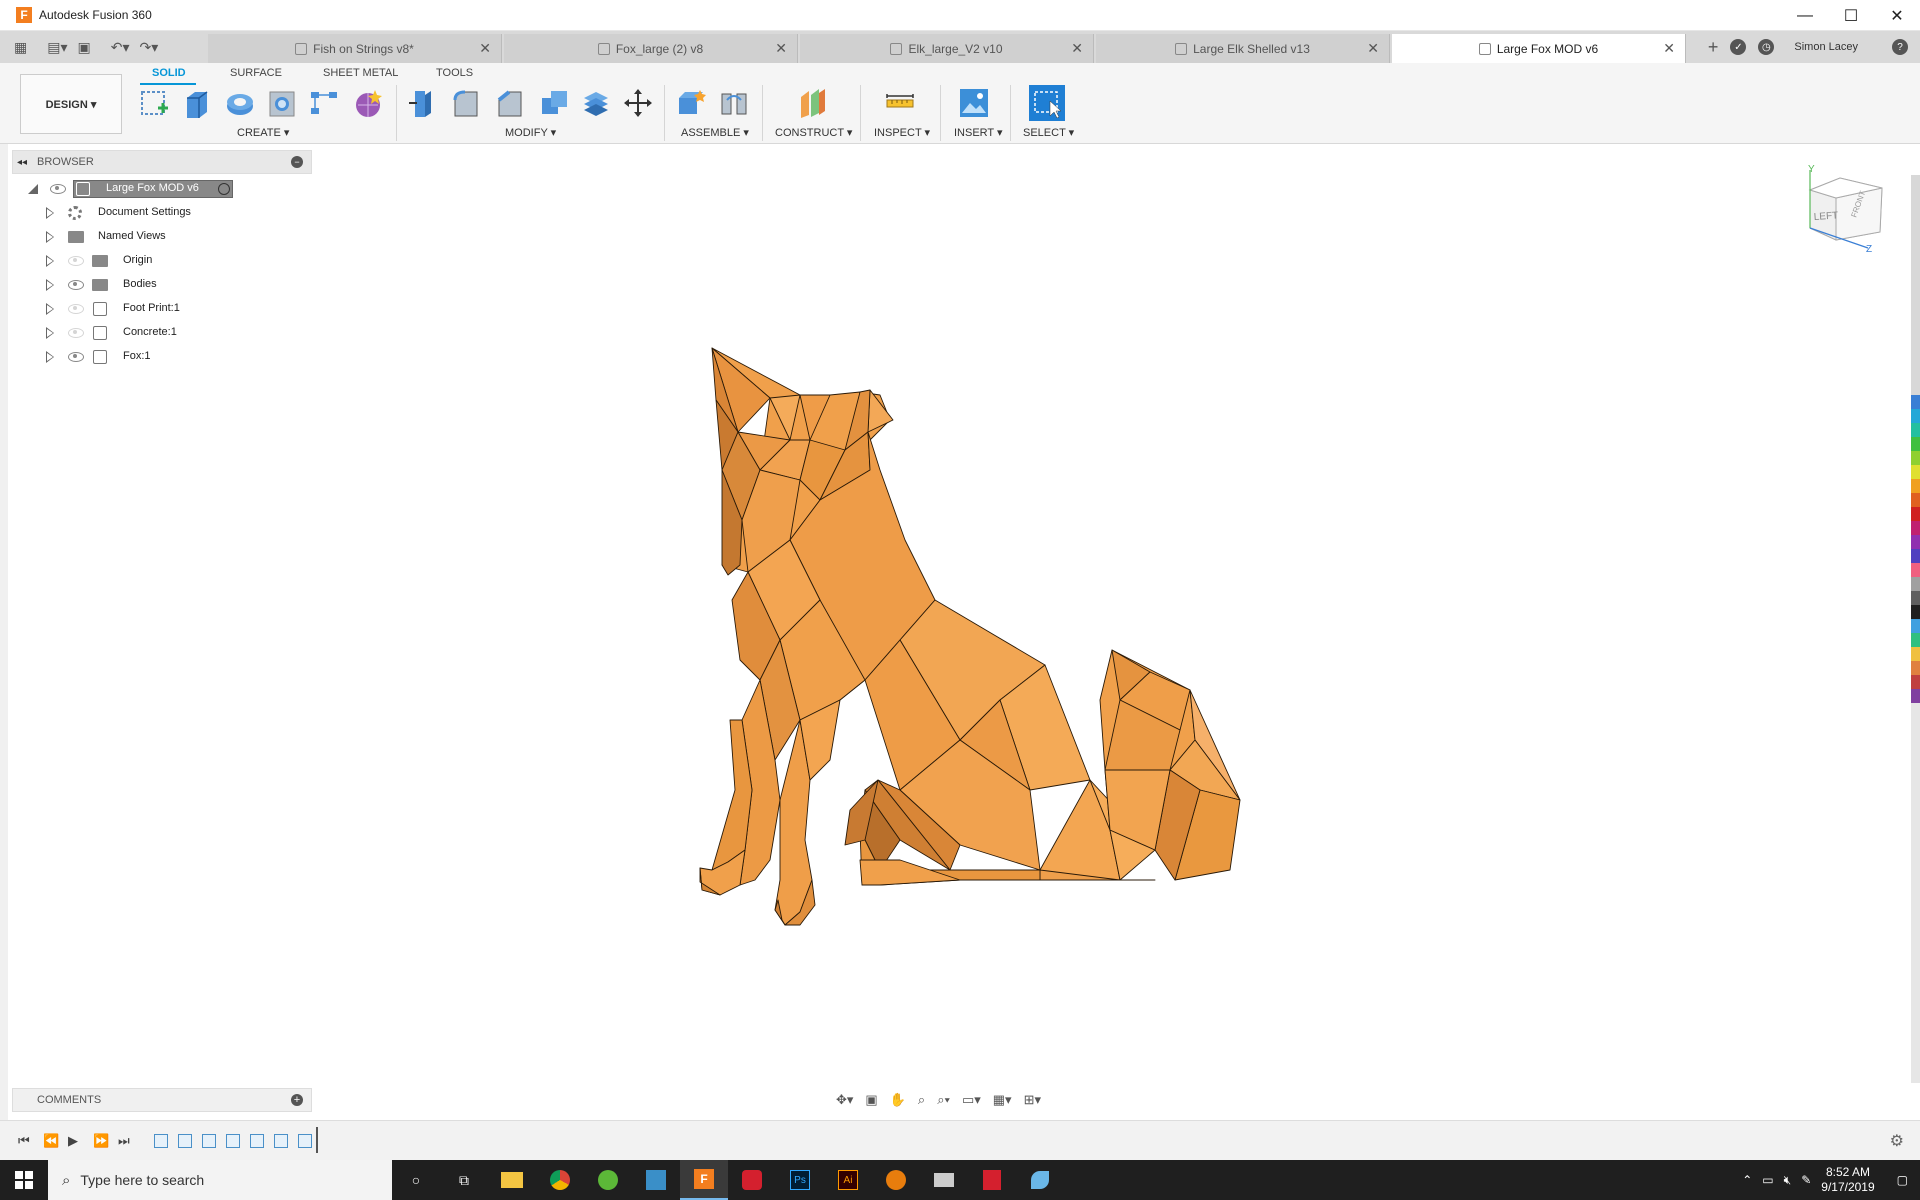 The image size is (1920, 1200). I want to click on browser-title: BROWSER, so click(65, 162).